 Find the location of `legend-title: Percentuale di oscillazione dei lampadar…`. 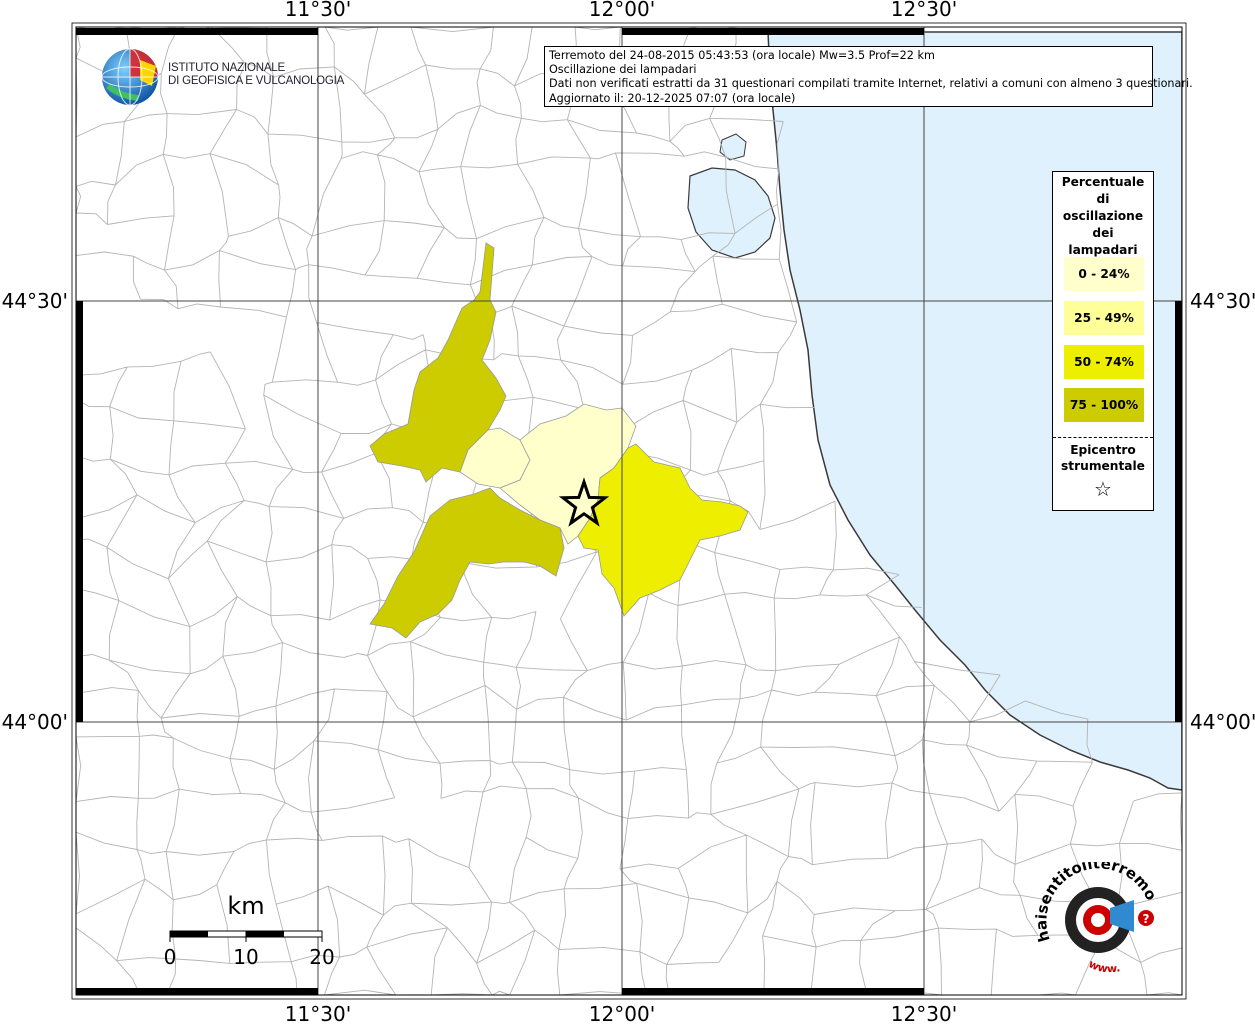

legend-title: Percentuale di oscillazione dei lampadar… is located at coordinates (1103, 216).